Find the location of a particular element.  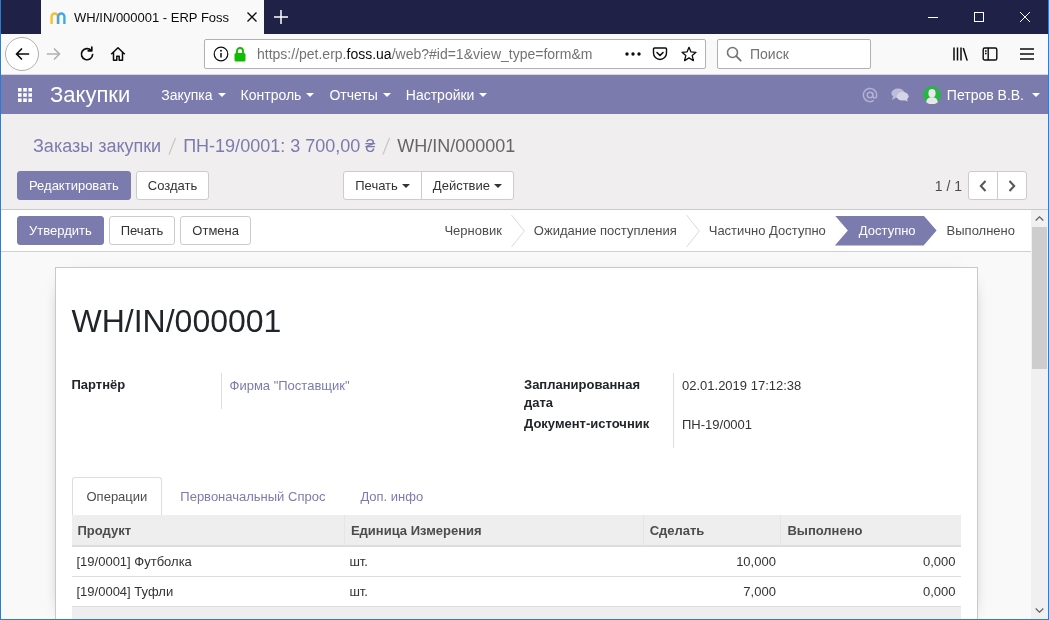

column-header: Сделать is located at coordinates (712, 530).